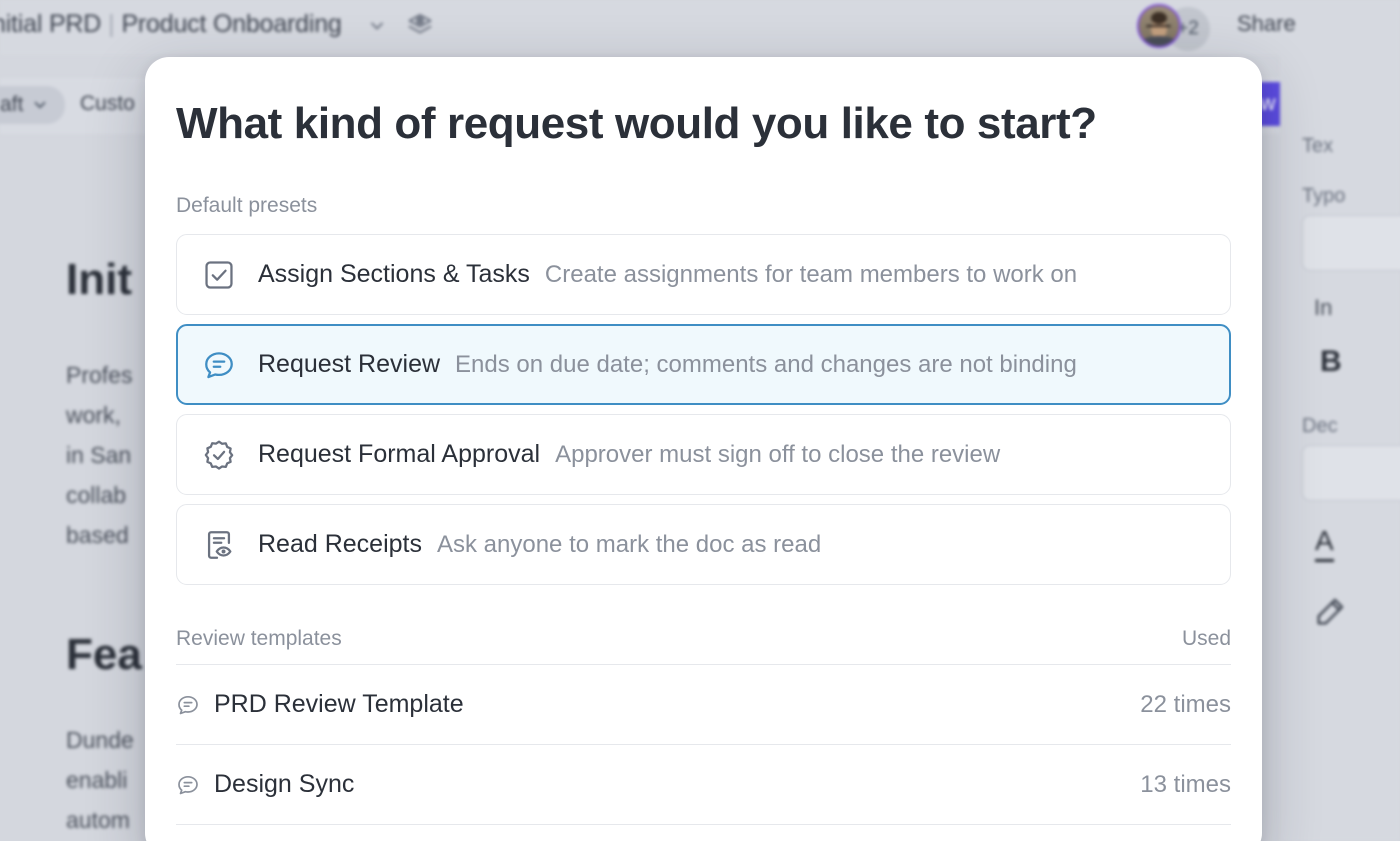  I want to click on template-used-count: 13 times, so click(1185, 784).